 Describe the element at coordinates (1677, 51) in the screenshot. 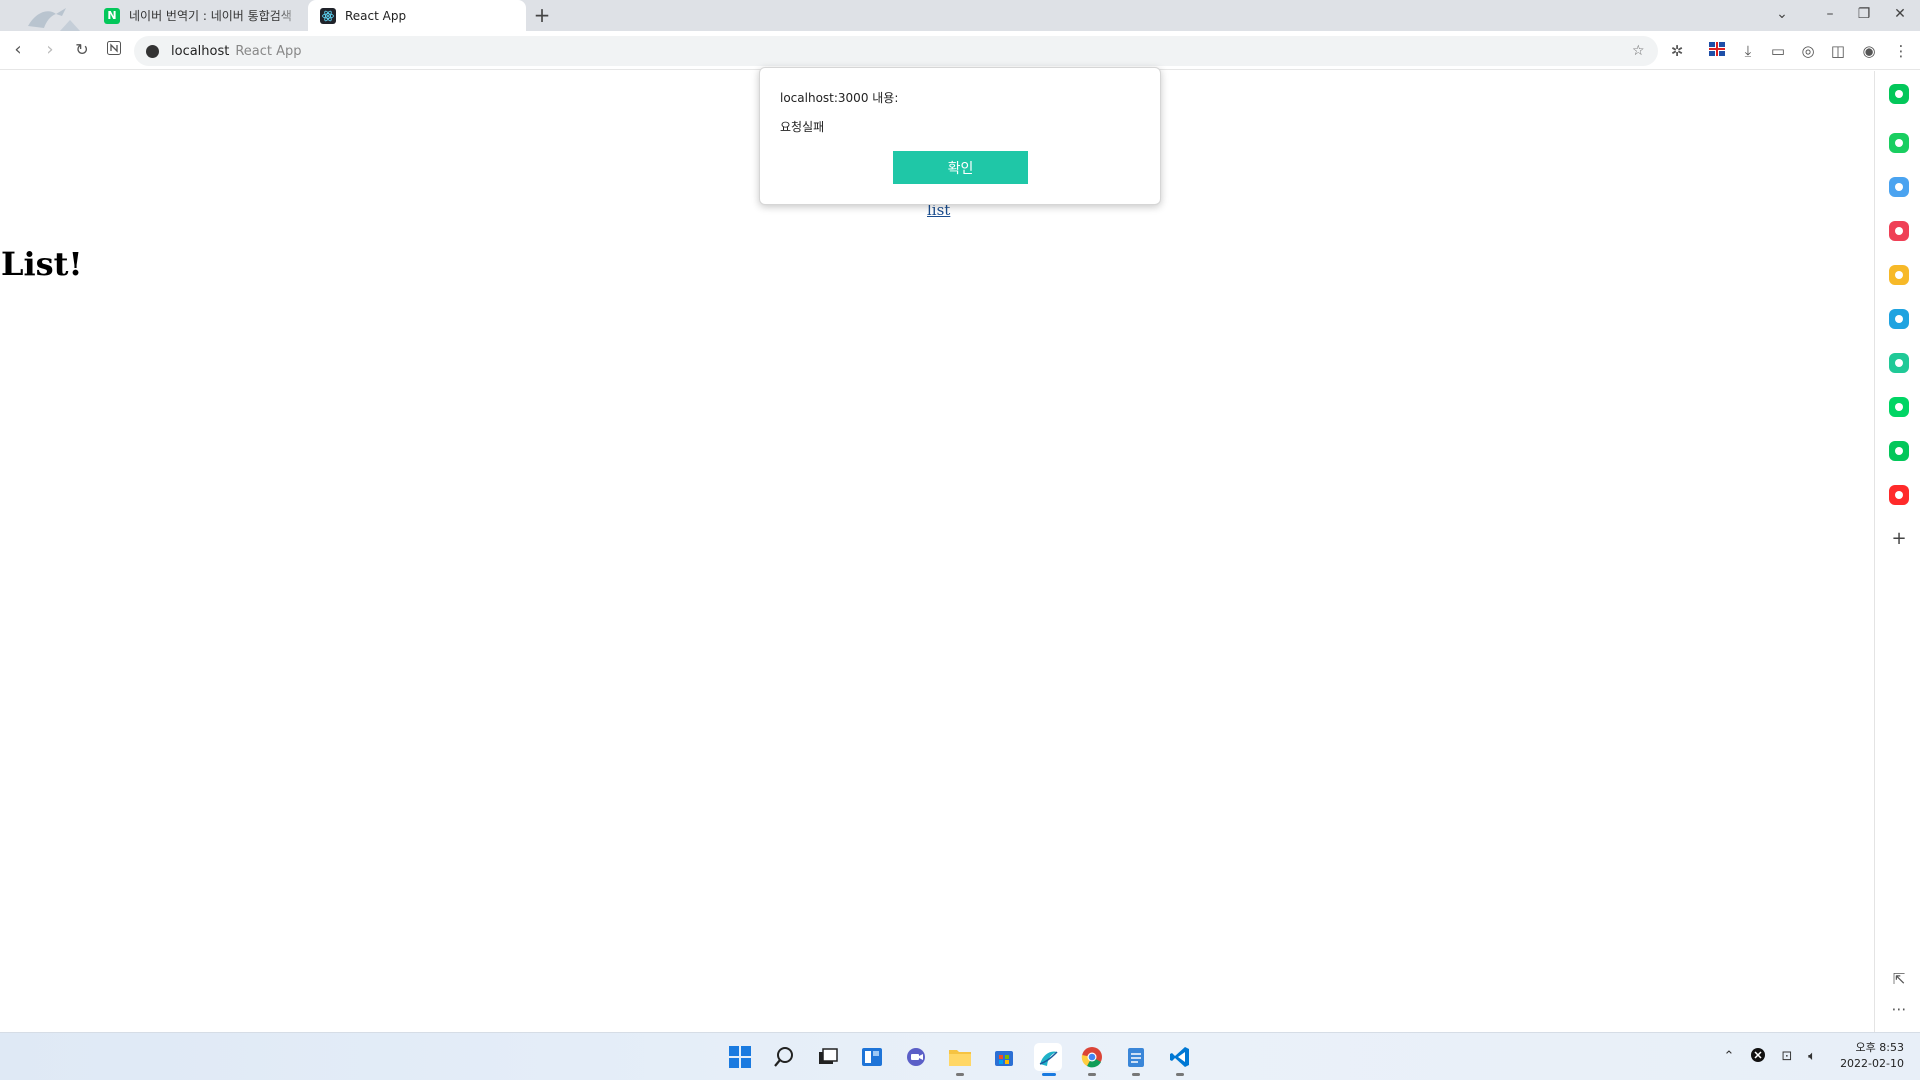

I see `extensions-puzzle-icon: ✲` at that location.